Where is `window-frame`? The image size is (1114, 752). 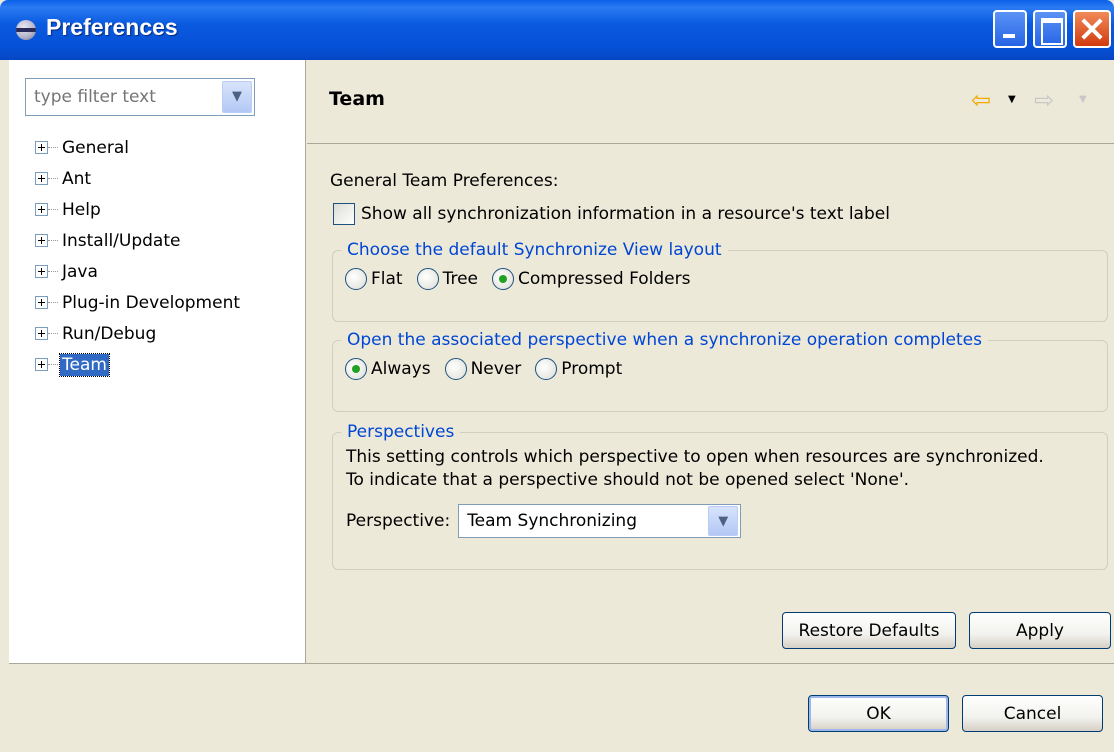
window-frame is located at coordinates (4, 406).